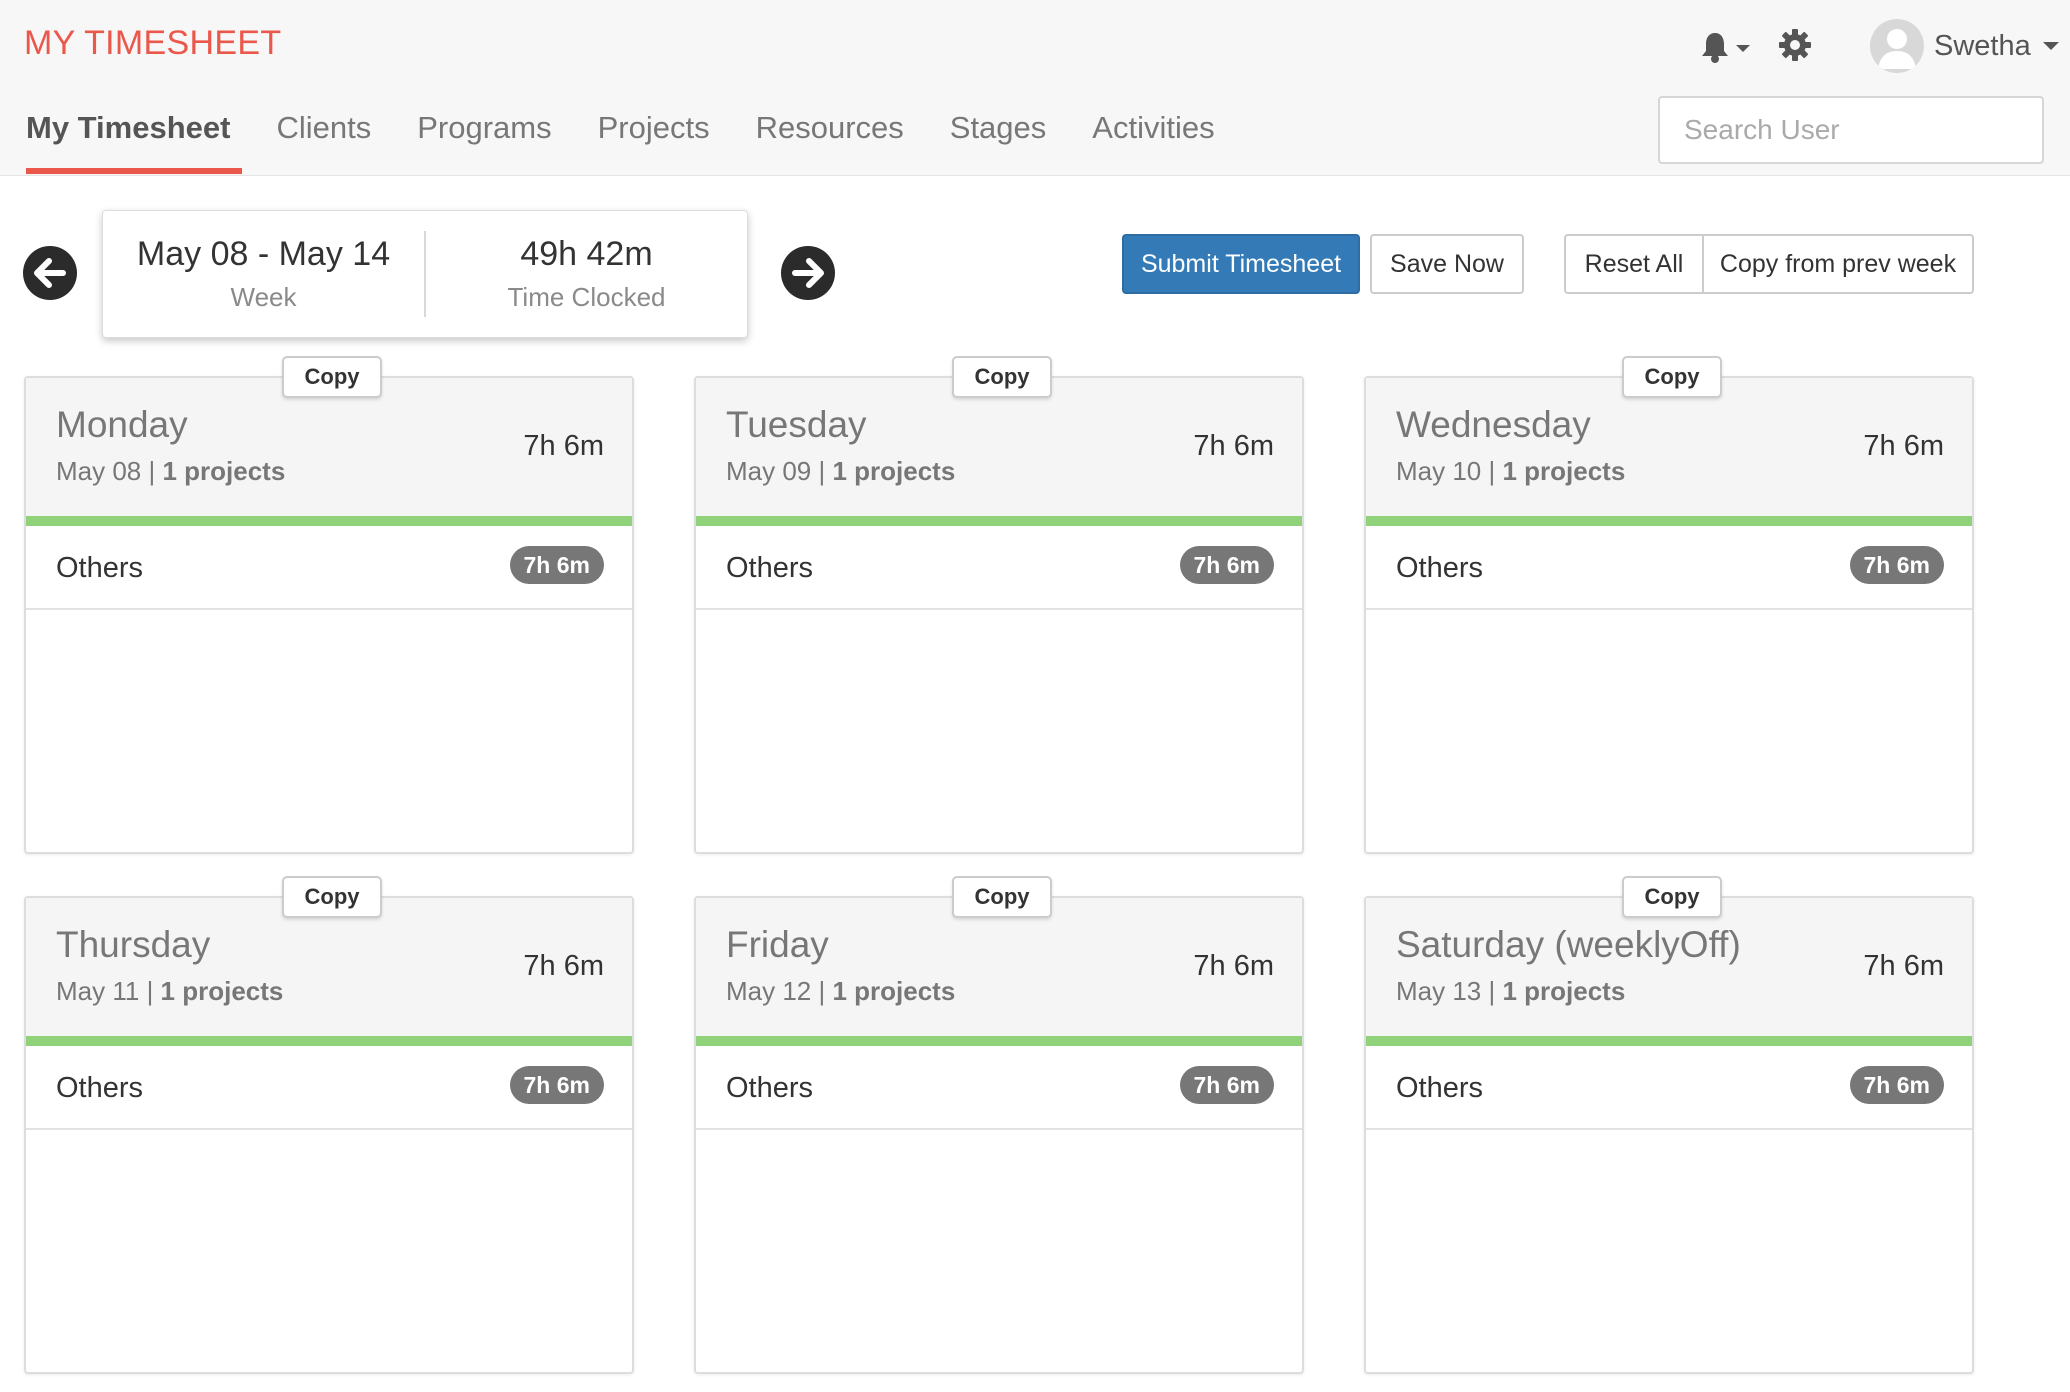 This screenshot has height=1392, width=2070. I want to click on day-meta: May 08 | 1 projects, so click(171, 471).